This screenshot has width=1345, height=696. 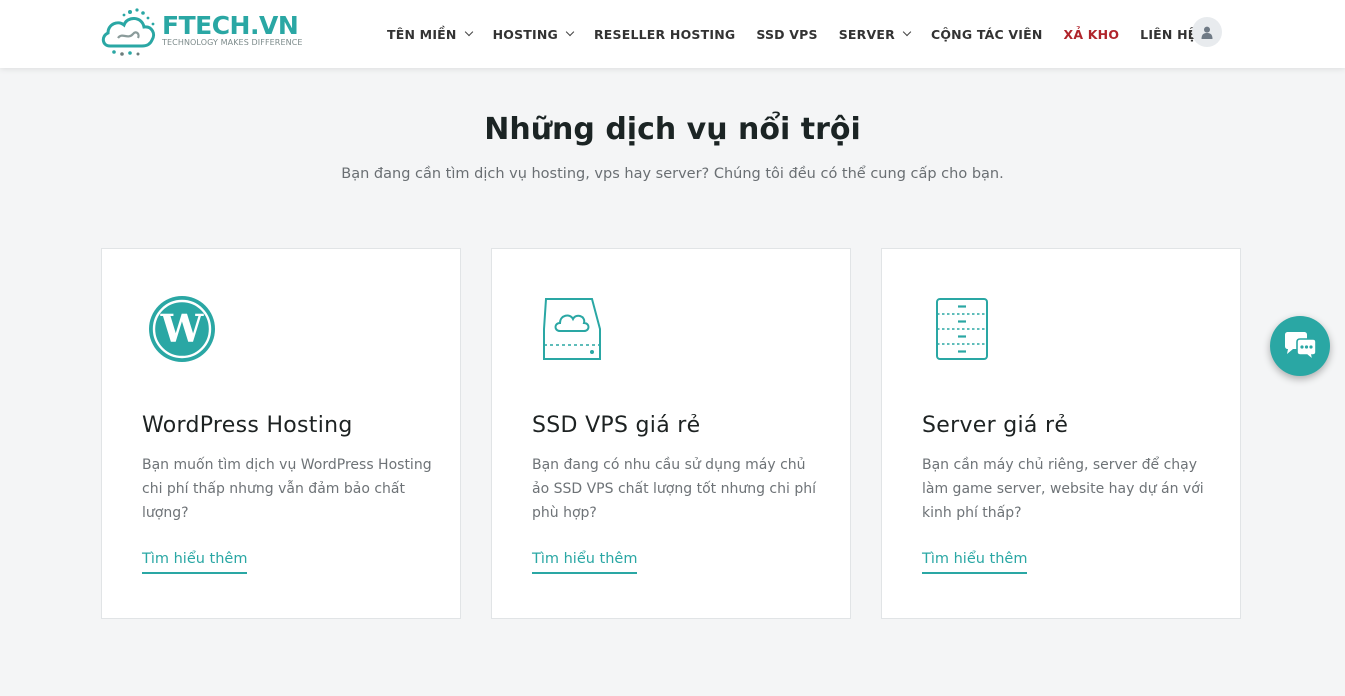 I want to click on user-icon, so click(x=1207, y=32).